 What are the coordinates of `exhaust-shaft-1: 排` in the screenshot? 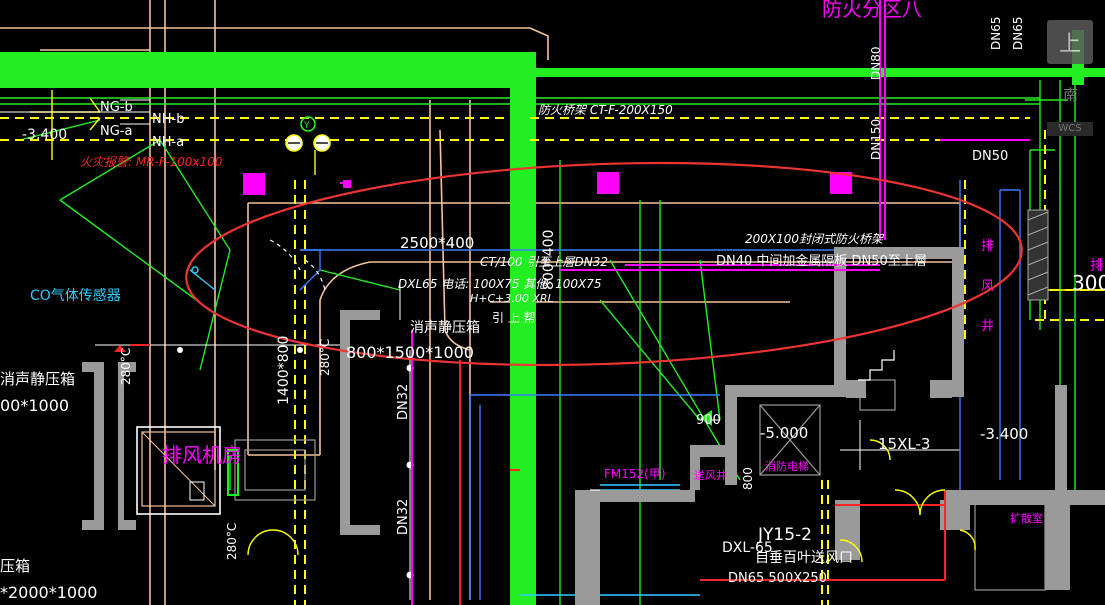 It's located at (987, 246).